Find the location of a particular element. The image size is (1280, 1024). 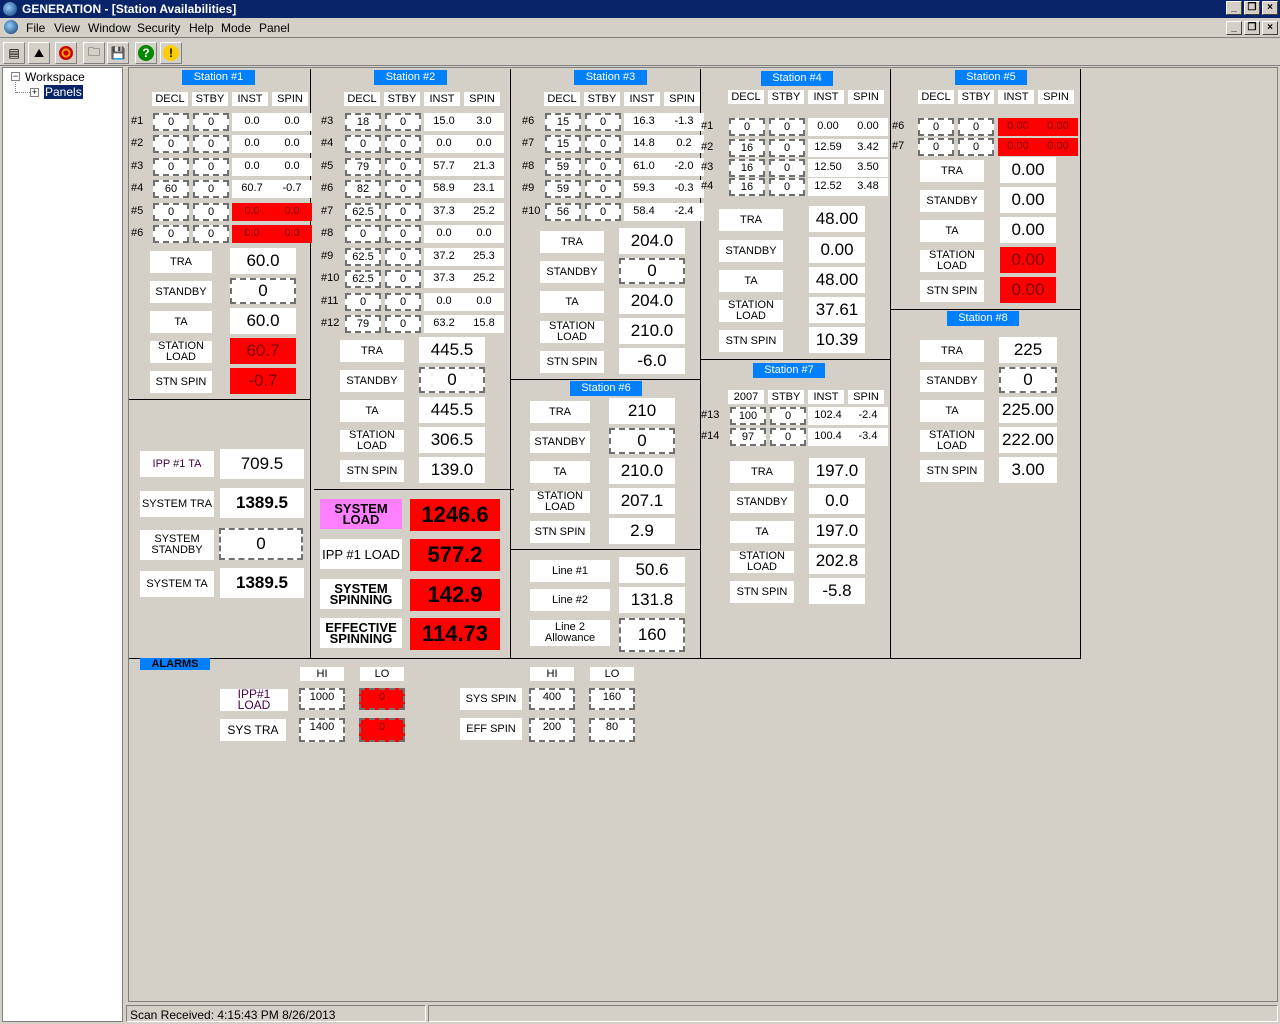

help-icon: ? is located at coordinates (146, 53).